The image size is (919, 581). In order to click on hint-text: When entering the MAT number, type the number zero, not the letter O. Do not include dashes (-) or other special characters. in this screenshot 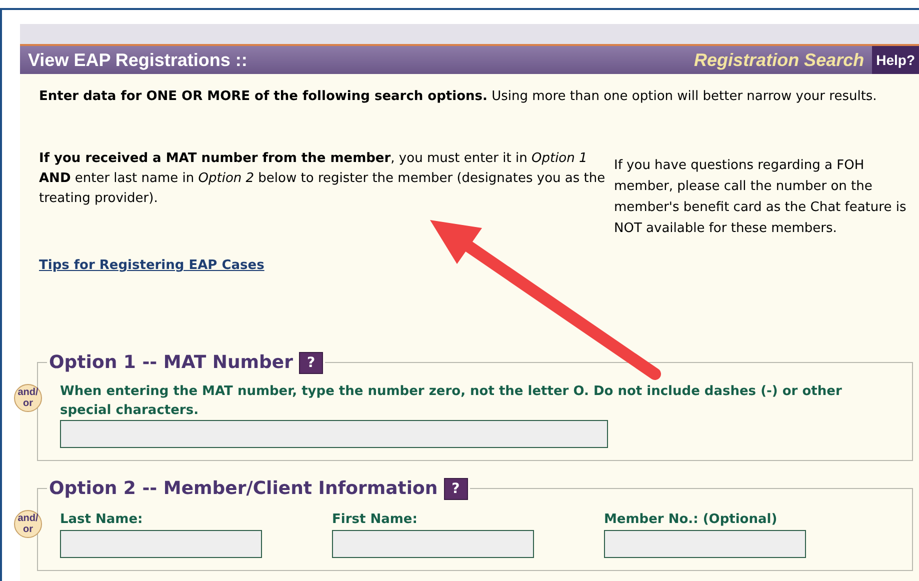, I will do `click(451, 401)`.